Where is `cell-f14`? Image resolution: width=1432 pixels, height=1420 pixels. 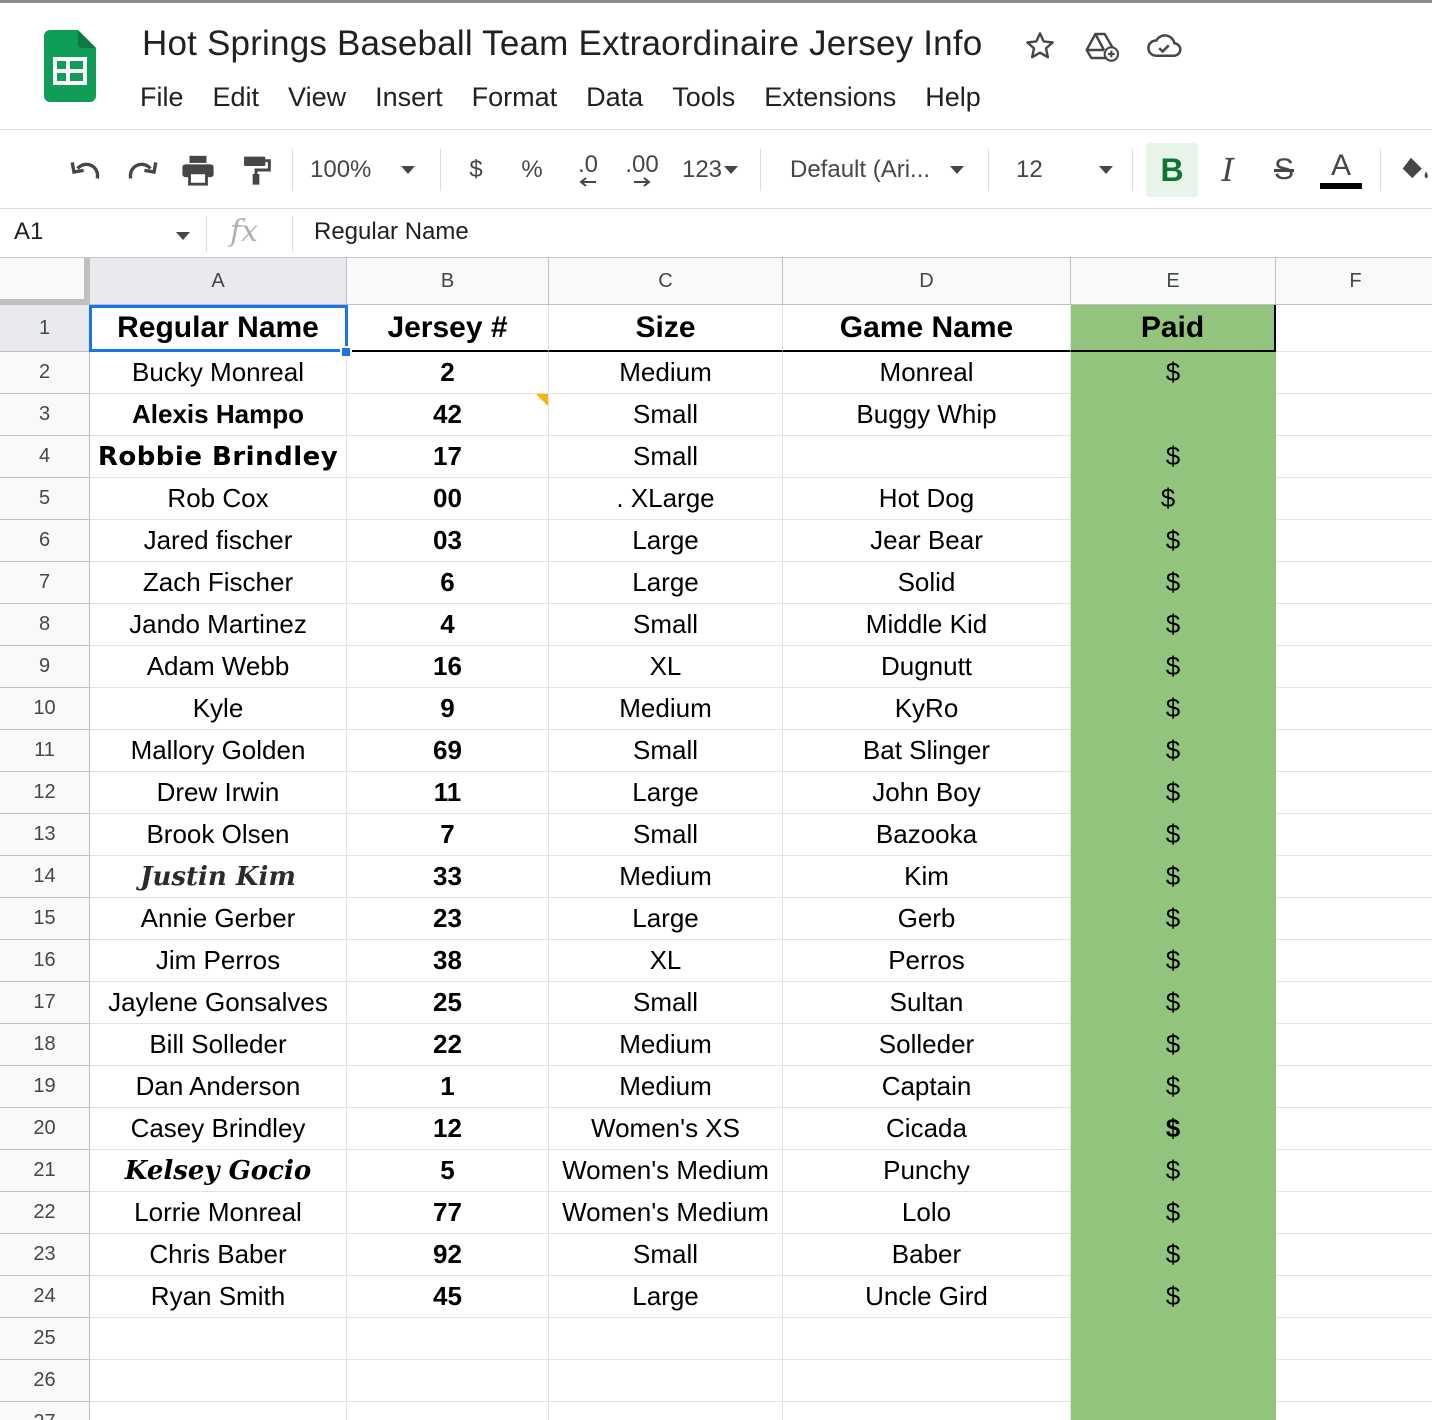
cell-f14 is located at coordinates (1354, 877).